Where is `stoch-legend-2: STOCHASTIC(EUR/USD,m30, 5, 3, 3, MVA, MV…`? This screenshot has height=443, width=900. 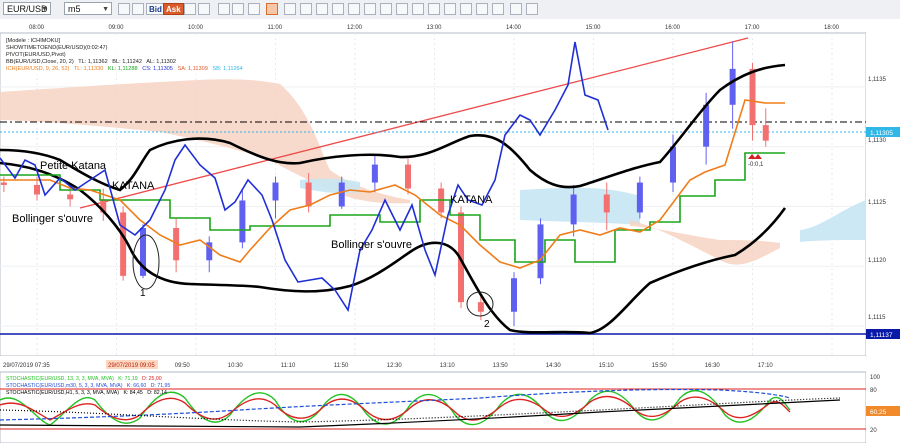 stoch-legend-2: STOCHASTIC(EUR/USD,m30, 5, 3, 3, MVA, MV… is located at coordinates (88, 386).